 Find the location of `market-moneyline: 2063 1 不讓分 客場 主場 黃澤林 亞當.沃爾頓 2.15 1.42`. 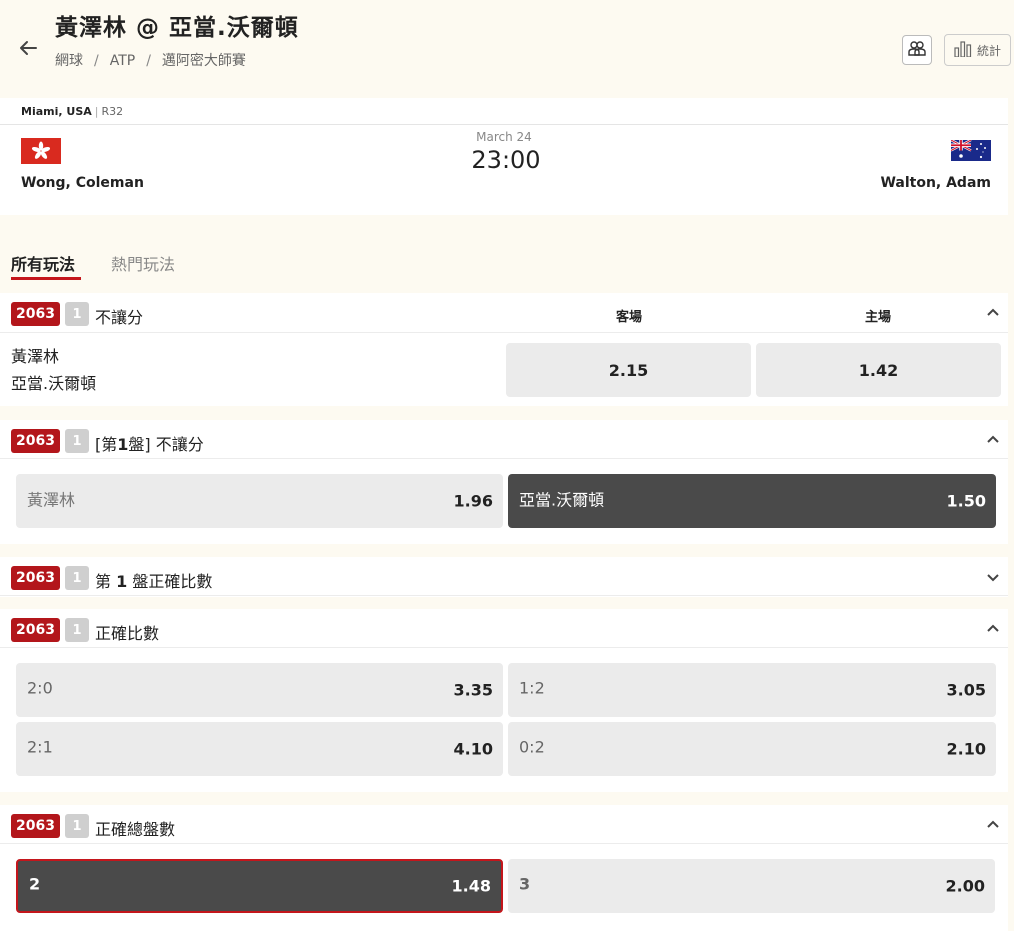

market-moneyline: 2063 1 不讓分 客場 主場 黃澤林 亞當.沃爾頓 2.15 1.42 is located at coordinates (504, 349).